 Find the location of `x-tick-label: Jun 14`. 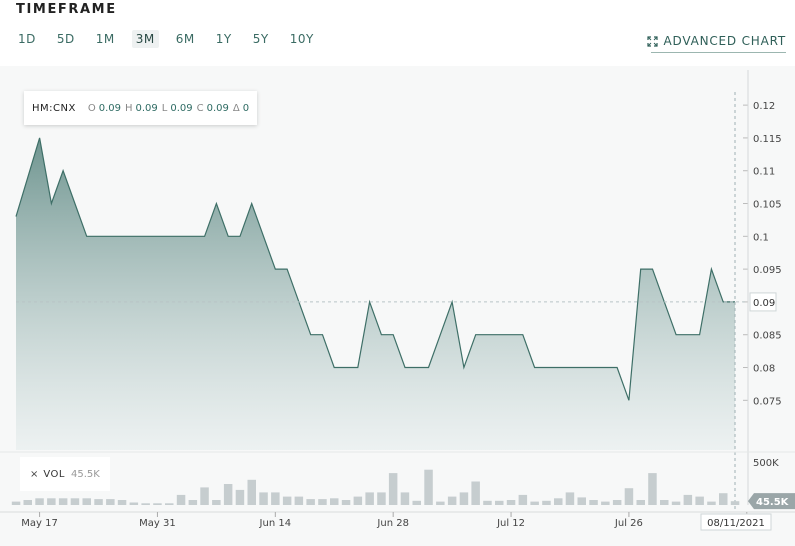

x-tick-label: Jun 14 is located at coordinates (275, 523).